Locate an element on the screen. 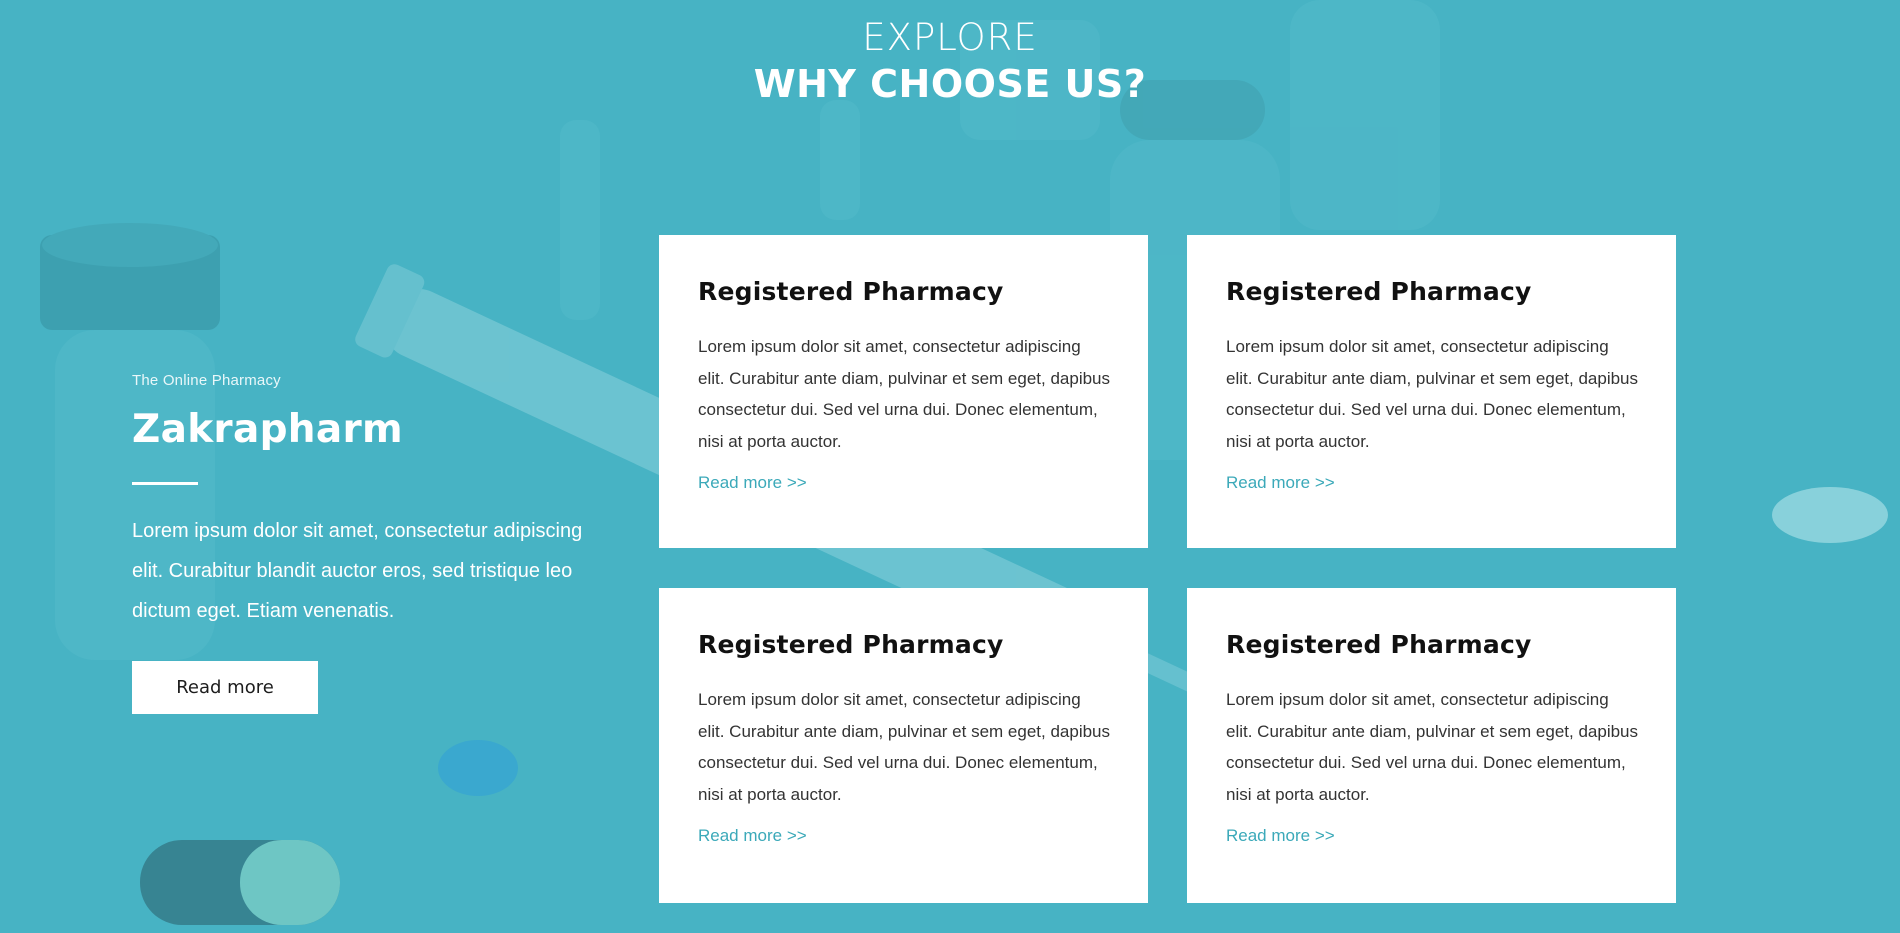 The height and width of the screenshot is (933, 1900). intro-divider is located at coordinates (165, 483).